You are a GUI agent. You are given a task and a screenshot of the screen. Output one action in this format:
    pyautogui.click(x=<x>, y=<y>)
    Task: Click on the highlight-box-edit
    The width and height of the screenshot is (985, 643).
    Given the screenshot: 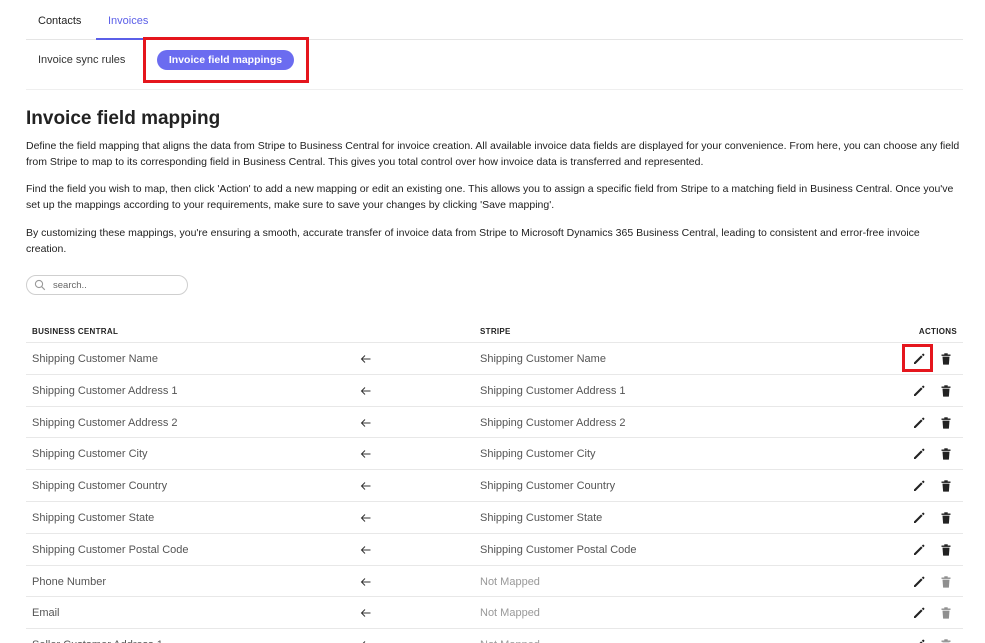 What is the action you would take?
    pyautogui.click(x=917, y=358)
    